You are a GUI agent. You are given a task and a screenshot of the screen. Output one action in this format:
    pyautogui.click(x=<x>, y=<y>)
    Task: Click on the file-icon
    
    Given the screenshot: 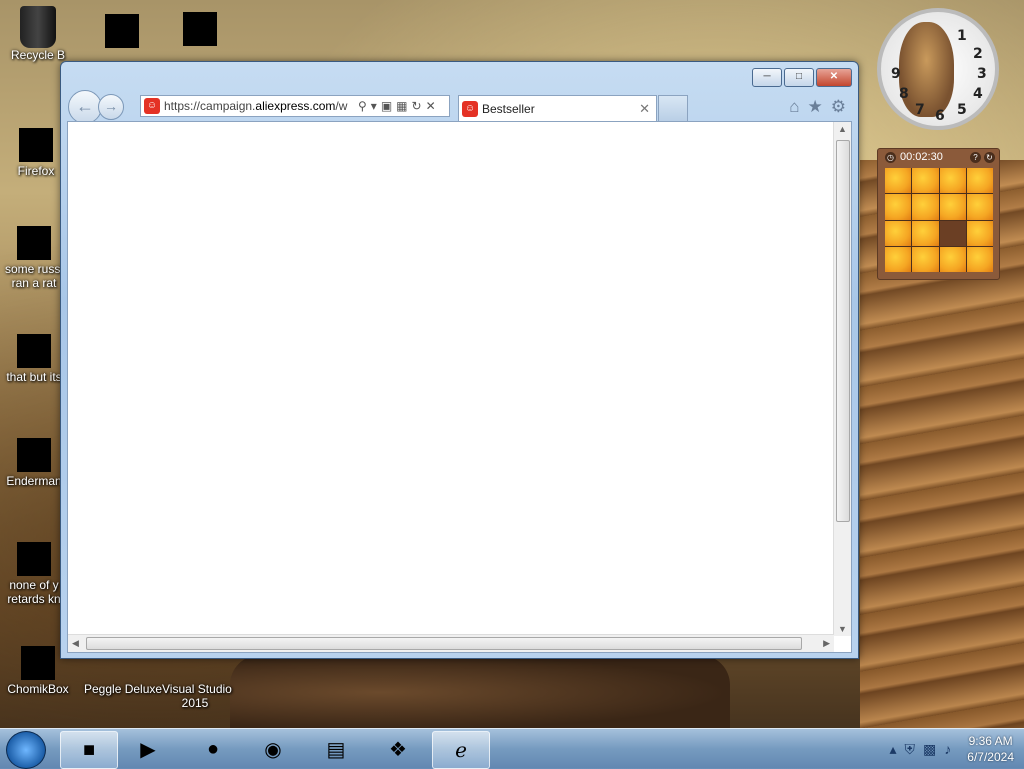 What is the action you would take?
    pyautogui.click(x=34, y=559)
    